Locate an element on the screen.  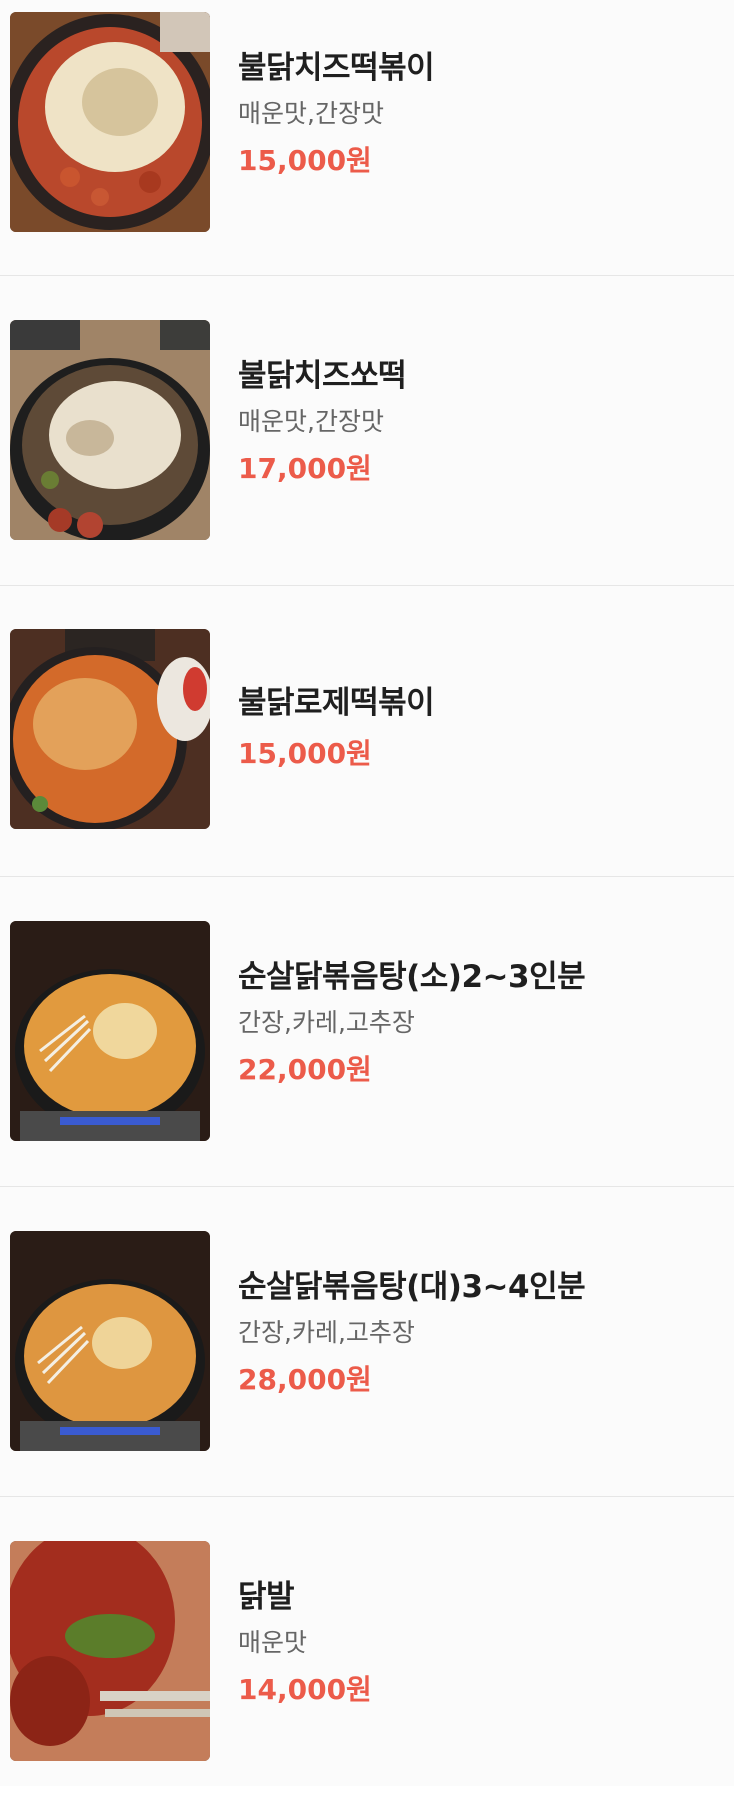
menu-item-name: 불닭로제떡볶이 is located at coordinates (336, 703).